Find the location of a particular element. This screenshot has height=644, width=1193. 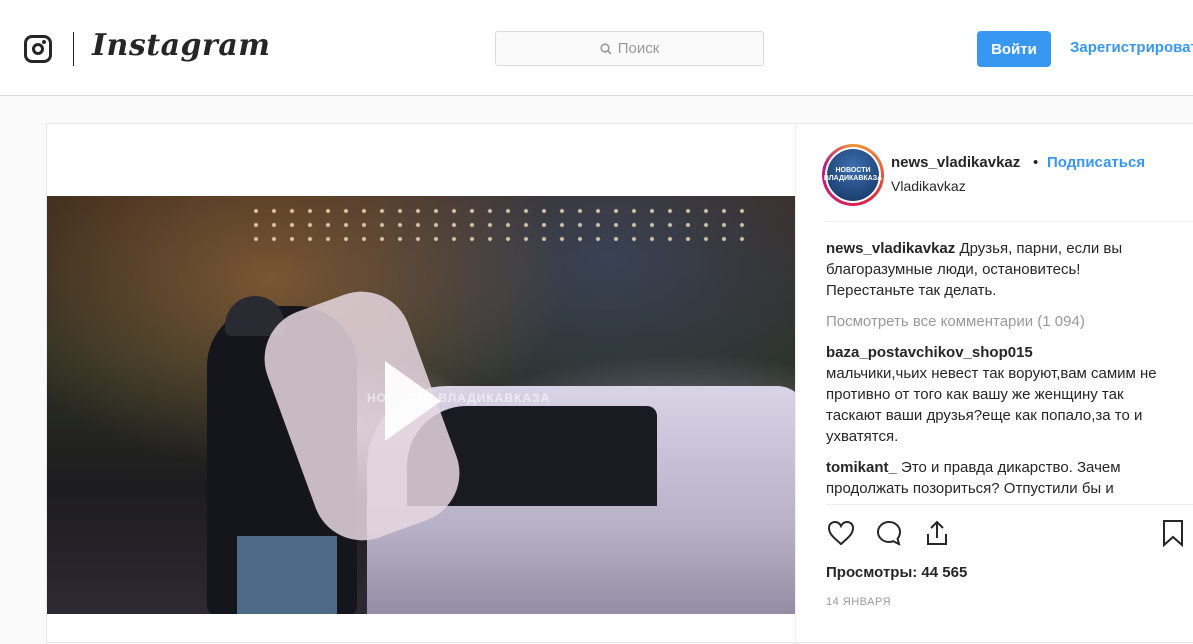

comment-bubble-icon is located at coordinates (889, 533).